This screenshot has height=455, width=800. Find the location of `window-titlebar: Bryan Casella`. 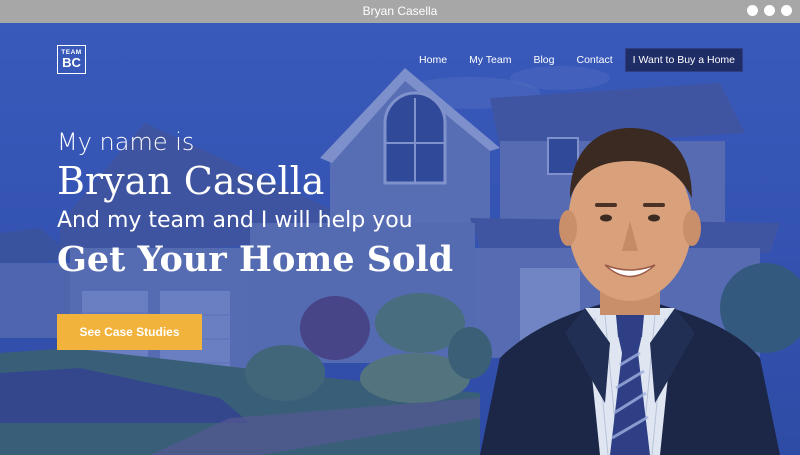

window-titlebar: Bryan Casella is located at coordinates (400, 11).